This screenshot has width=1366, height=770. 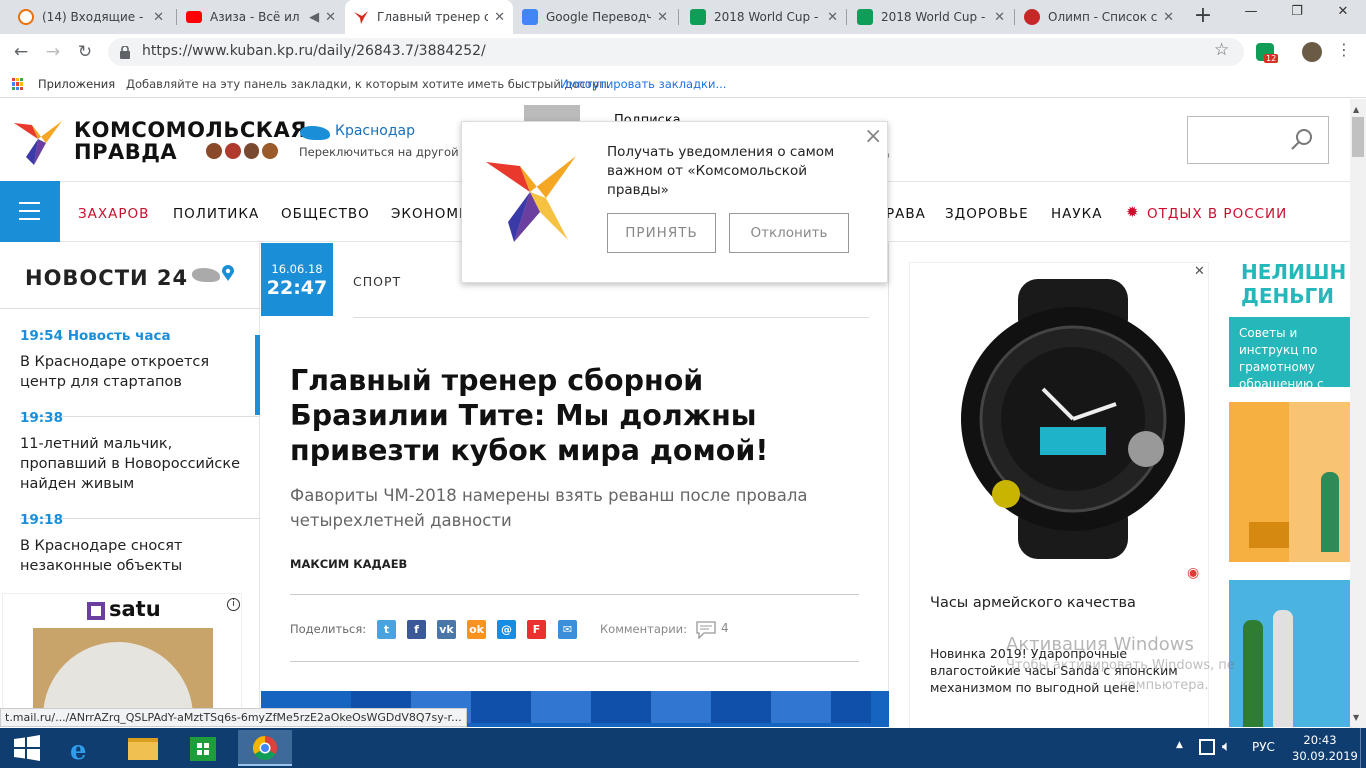 I want to click on search-input, so click(x=1258, y=140).